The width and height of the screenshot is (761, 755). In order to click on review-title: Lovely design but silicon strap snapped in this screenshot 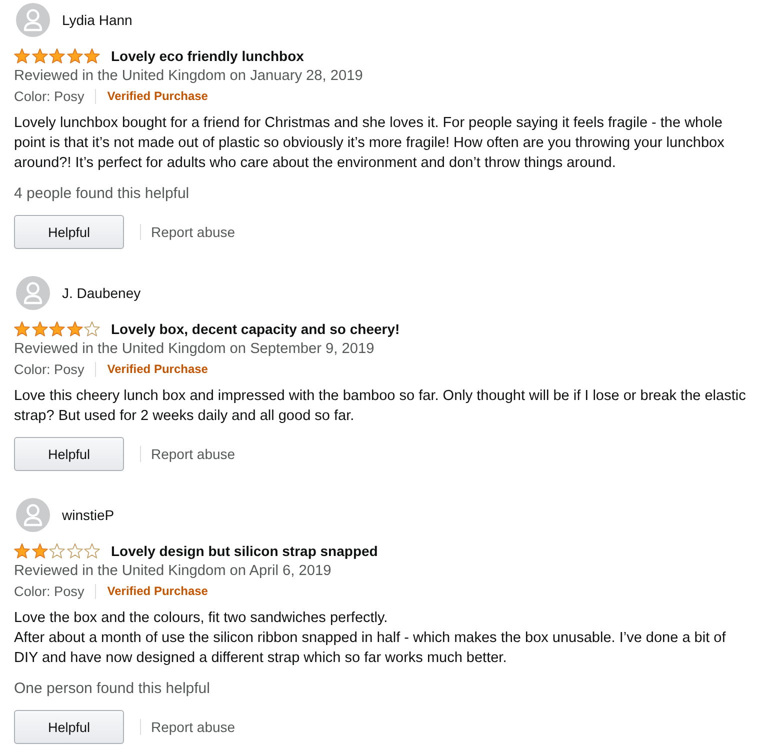, I will do `click(244, 551)`.